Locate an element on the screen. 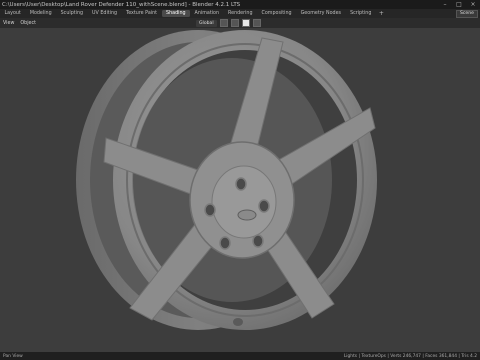 This screenshot has width=480, height=360. transform-tools: Global is located at coordinates (228, 23).